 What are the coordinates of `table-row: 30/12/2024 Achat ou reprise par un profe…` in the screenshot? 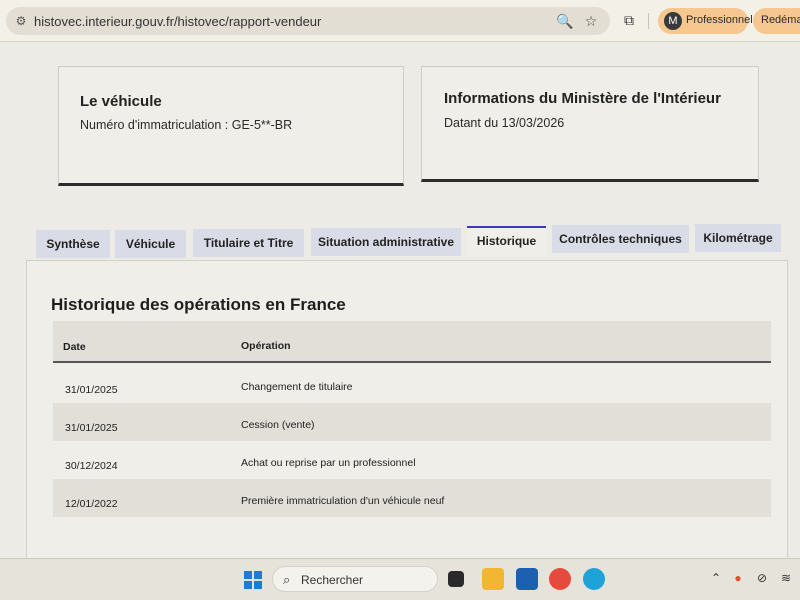 It's located at (412, 460).